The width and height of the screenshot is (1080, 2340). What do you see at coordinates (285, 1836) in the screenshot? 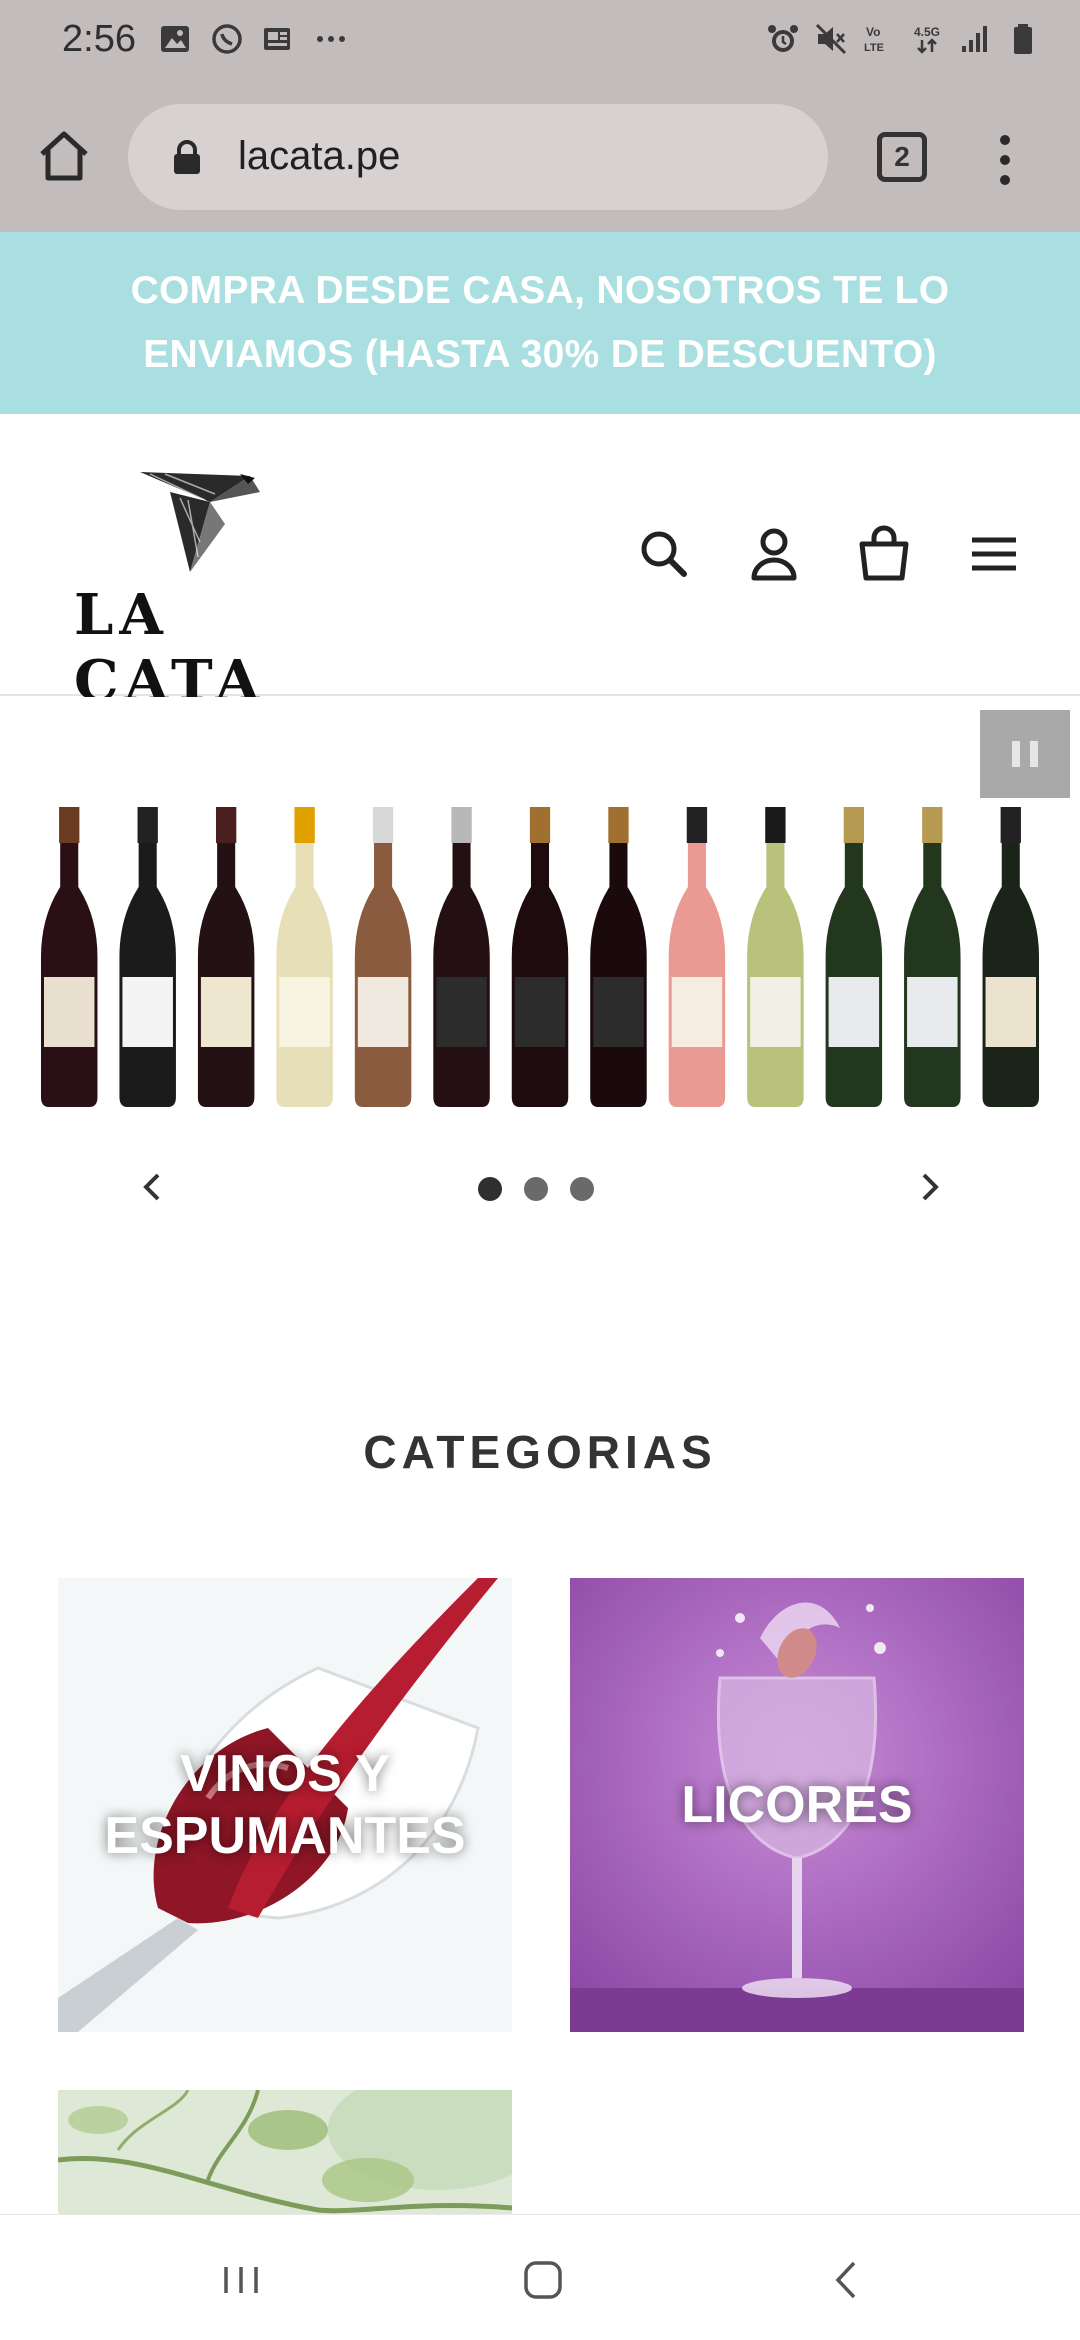
I see `category-label-line2: ESPUMANTES` at bounding box center [285, 1836].